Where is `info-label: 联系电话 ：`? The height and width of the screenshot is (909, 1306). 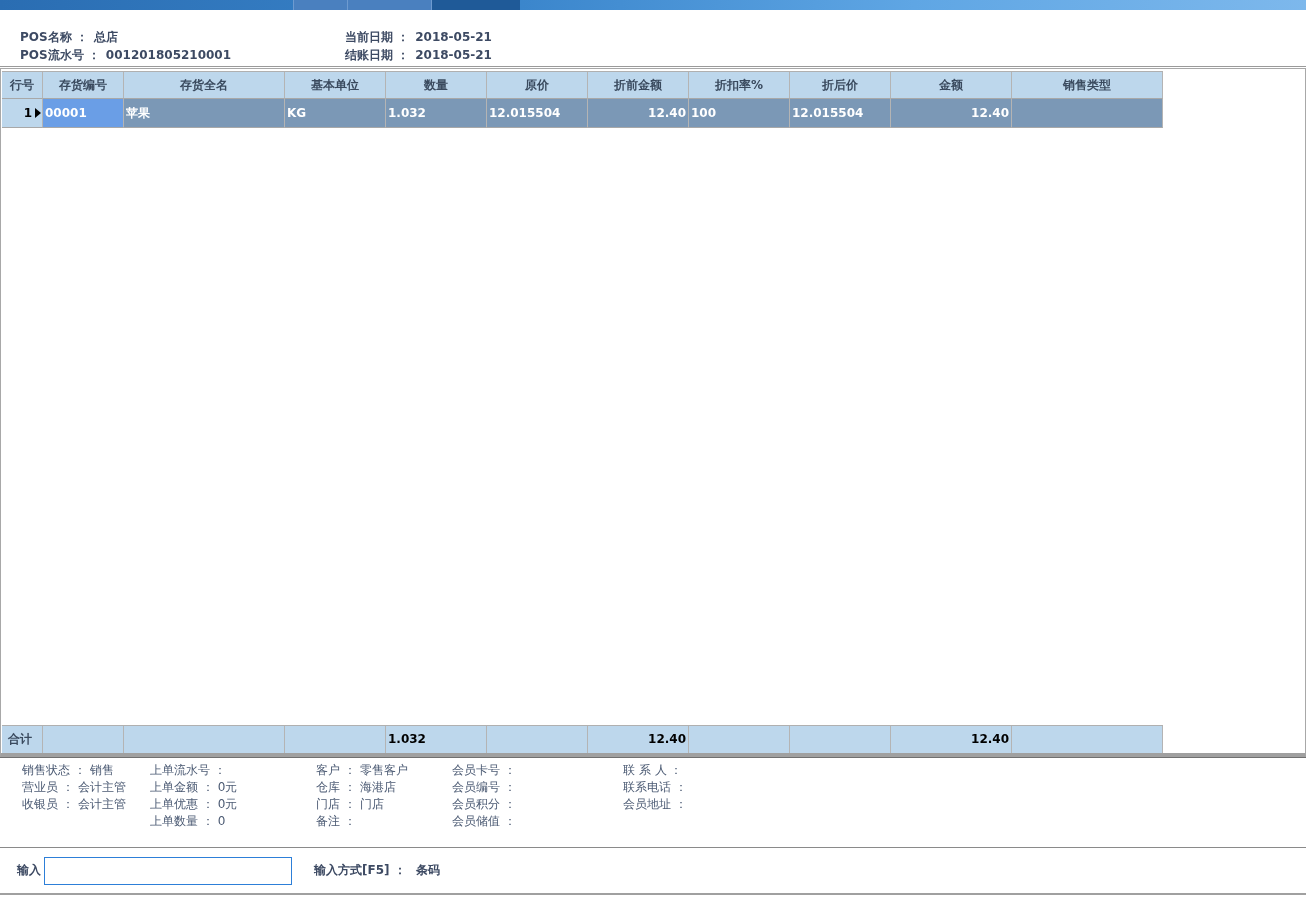
info-label: 联系电话 ： is located at coordinates (655, 787).